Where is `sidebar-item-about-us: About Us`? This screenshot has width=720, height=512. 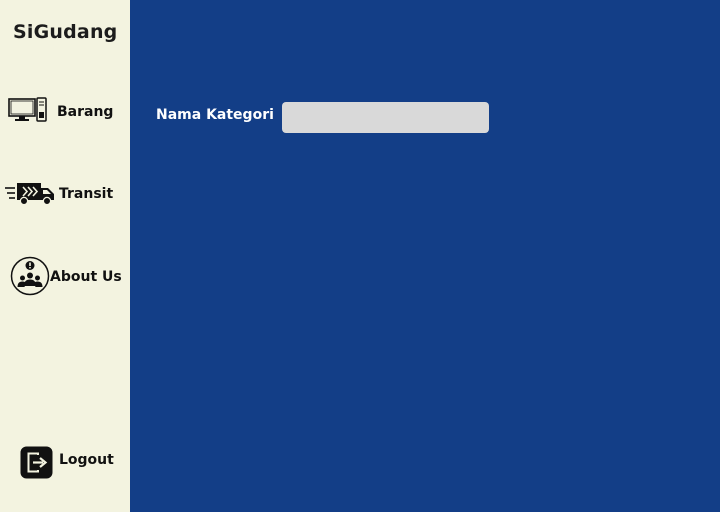 sidebar-item-about-us: About Us is located at coordinates (68, 276).